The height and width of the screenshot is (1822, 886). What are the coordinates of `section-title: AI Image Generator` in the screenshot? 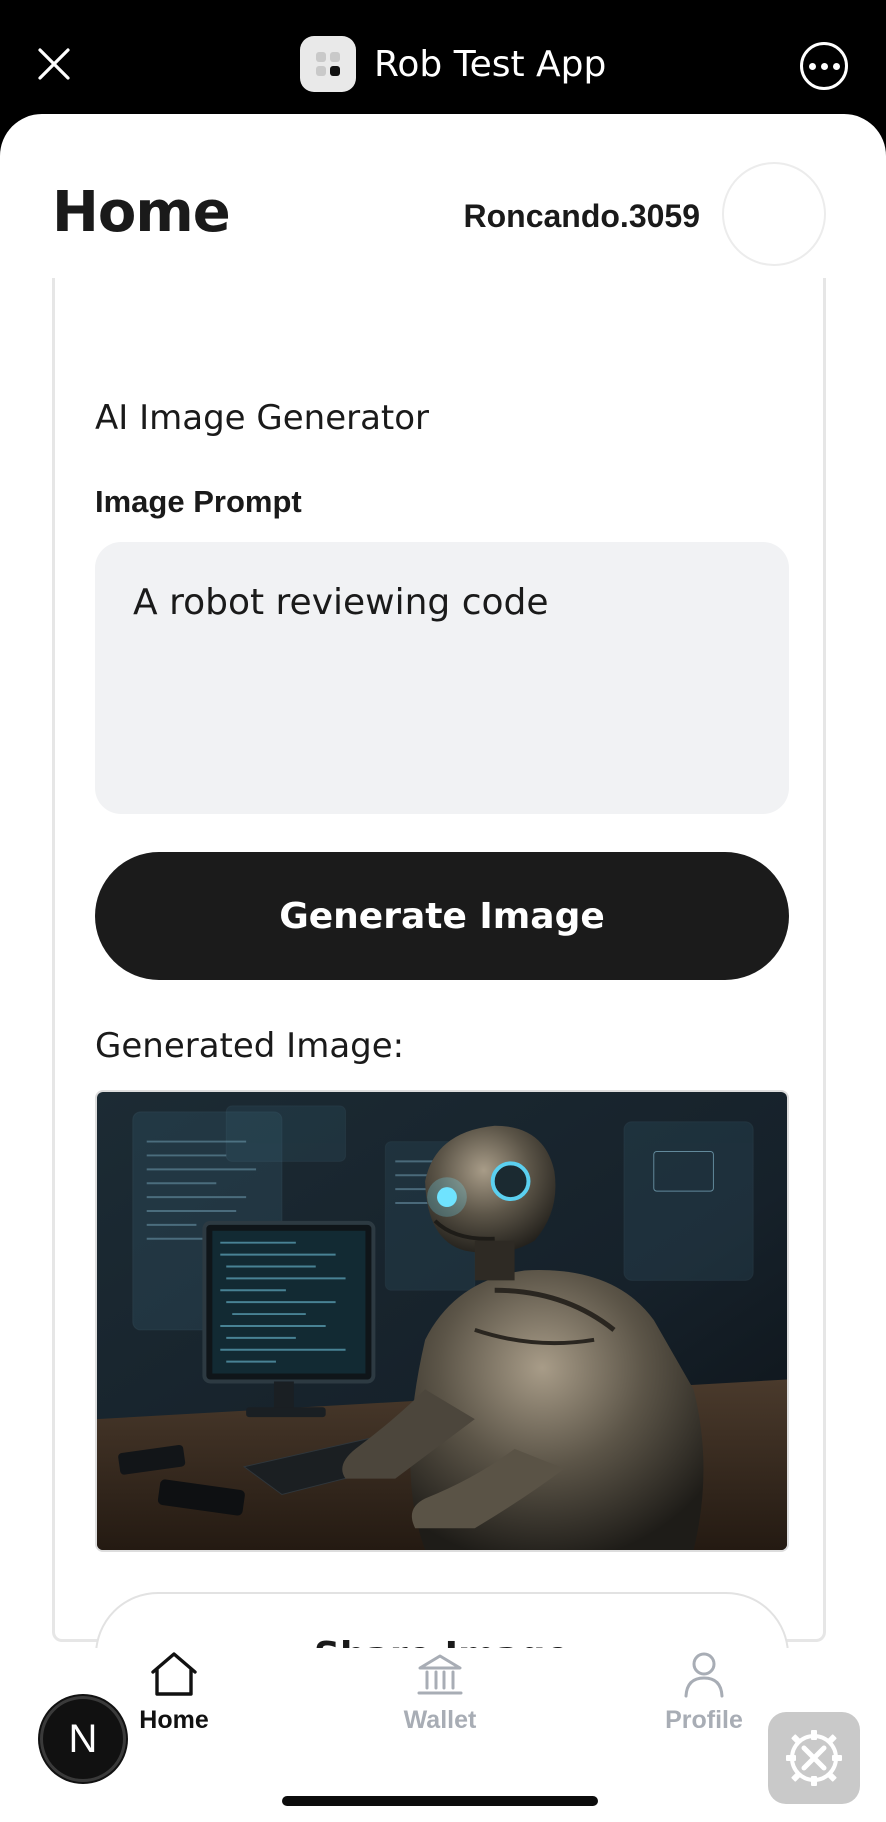 It's located at (262, 418).